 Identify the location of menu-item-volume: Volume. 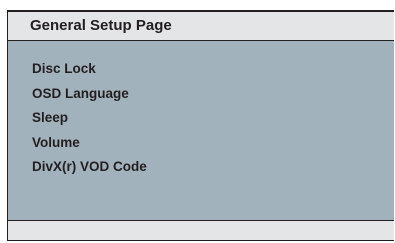
(89, 146).